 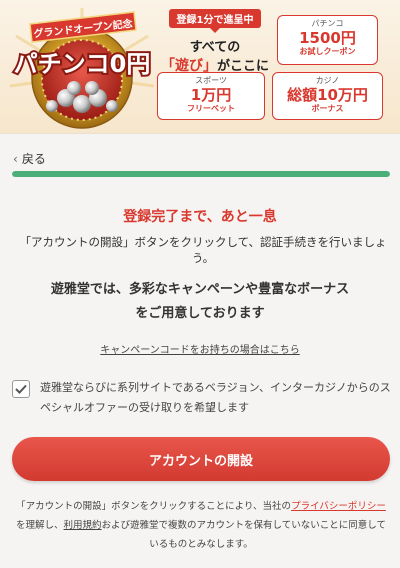 I want to click on promo-subtitle: フリーベット, so click(x=211, y=108).